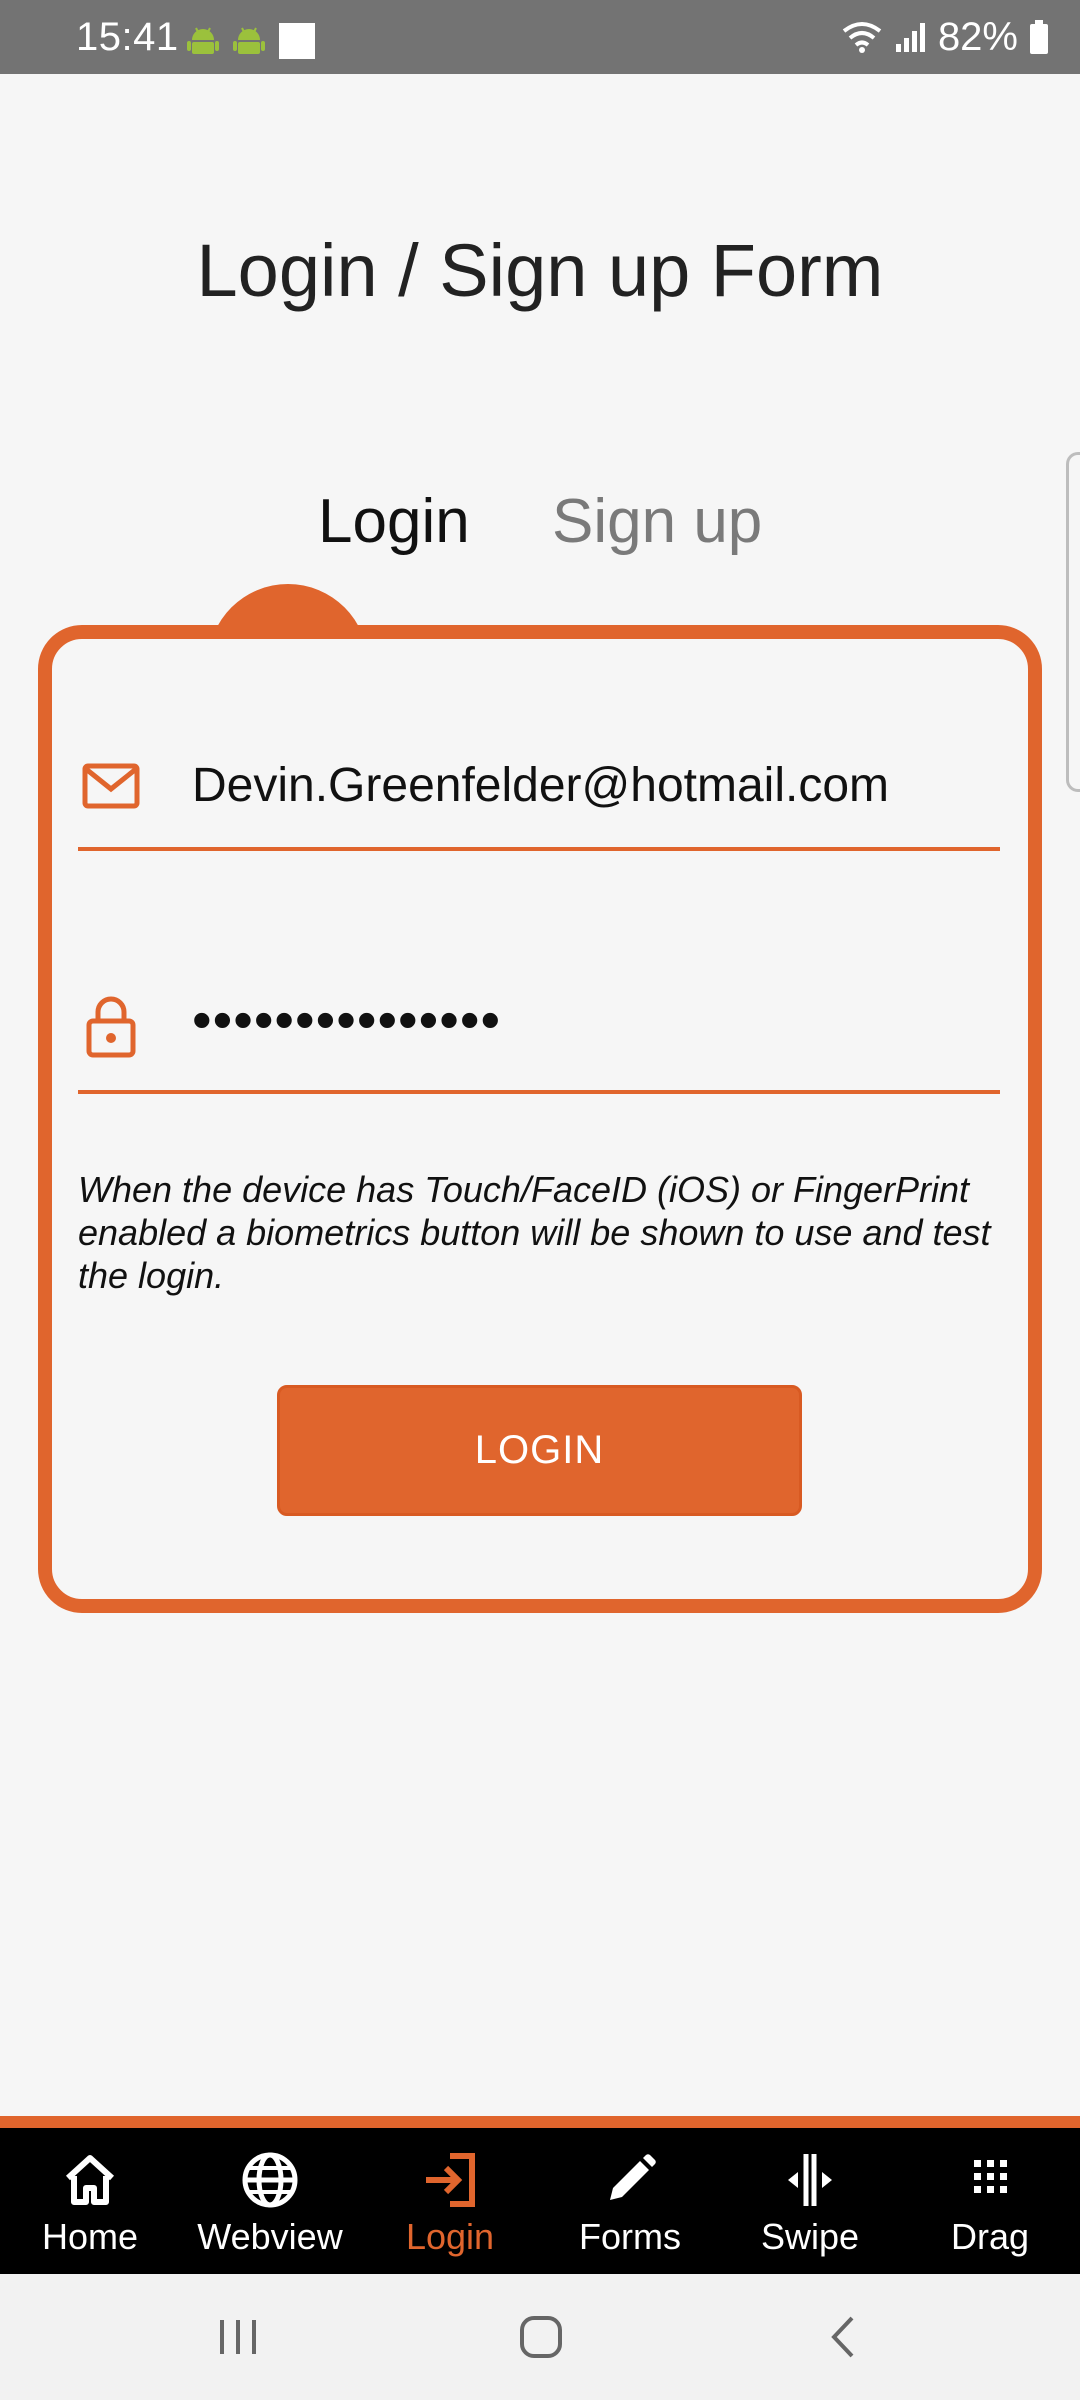  I want to click on tab-webview: Webview, so click(270, 2201).